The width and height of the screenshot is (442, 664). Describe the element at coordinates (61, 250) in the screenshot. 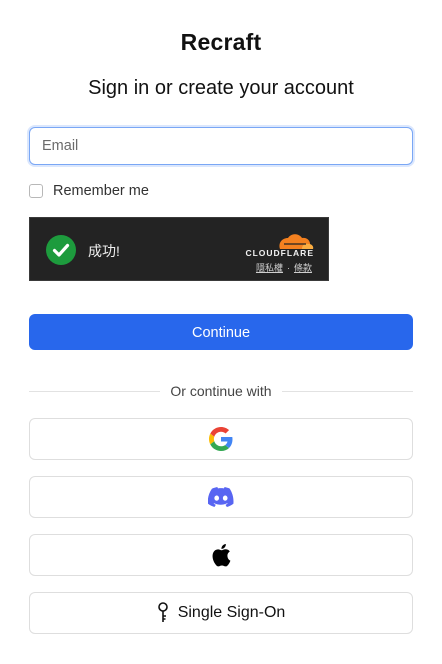

I see `success-check-icon` at that location.